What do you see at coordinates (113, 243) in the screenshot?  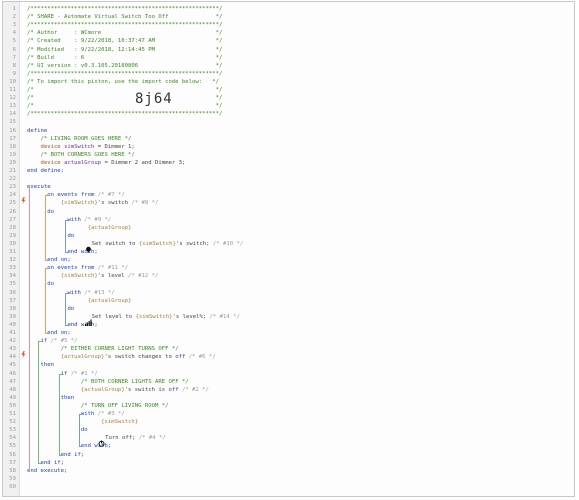 I see `token: Set switch to` at bounding box center [113, 243].